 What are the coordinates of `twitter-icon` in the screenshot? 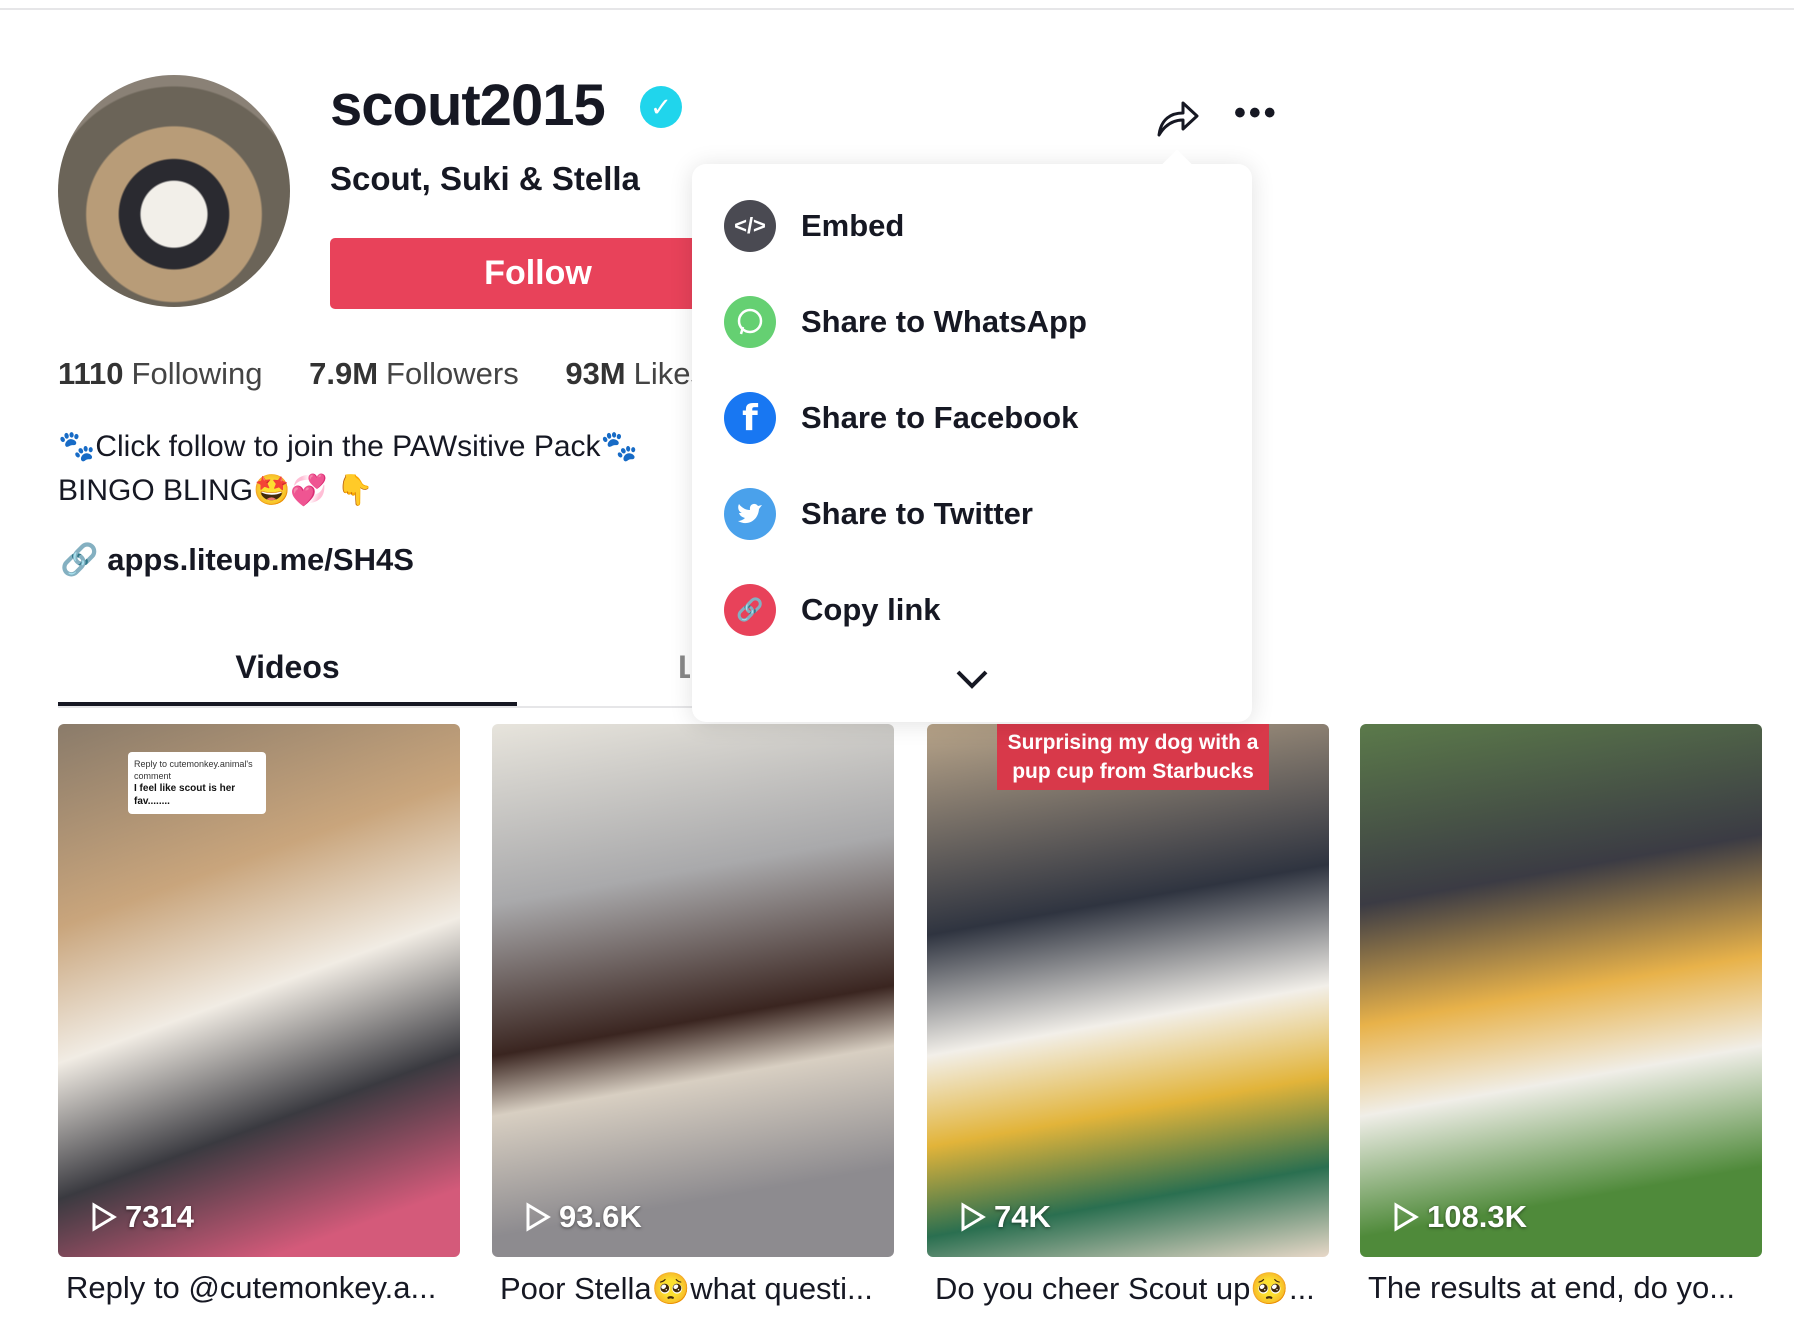 It's located at (750, 514).